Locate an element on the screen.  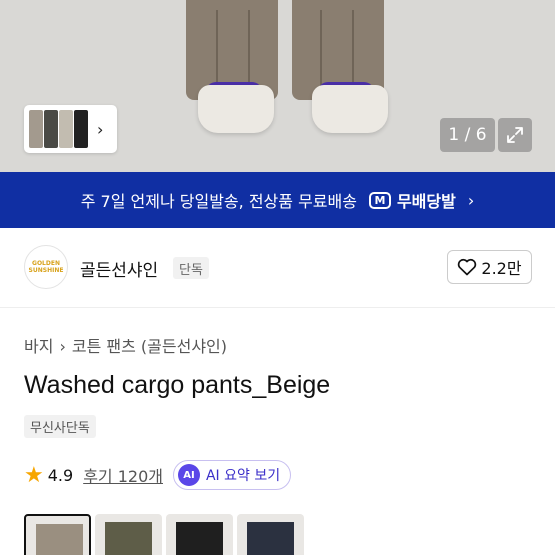
expand-icon is located at coordinates (515, 135).